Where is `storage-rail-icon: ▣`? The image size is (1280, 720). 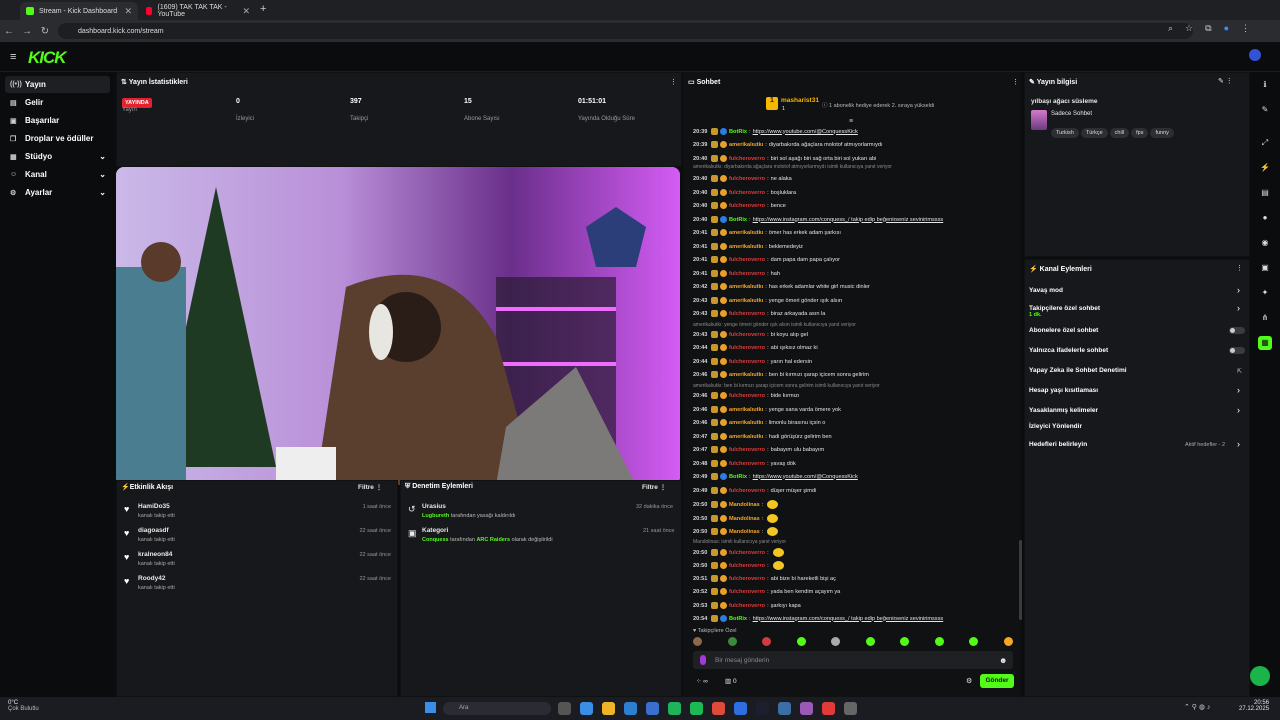
storage-rail-icon: ▣ is located at coordinates (1265, 268).